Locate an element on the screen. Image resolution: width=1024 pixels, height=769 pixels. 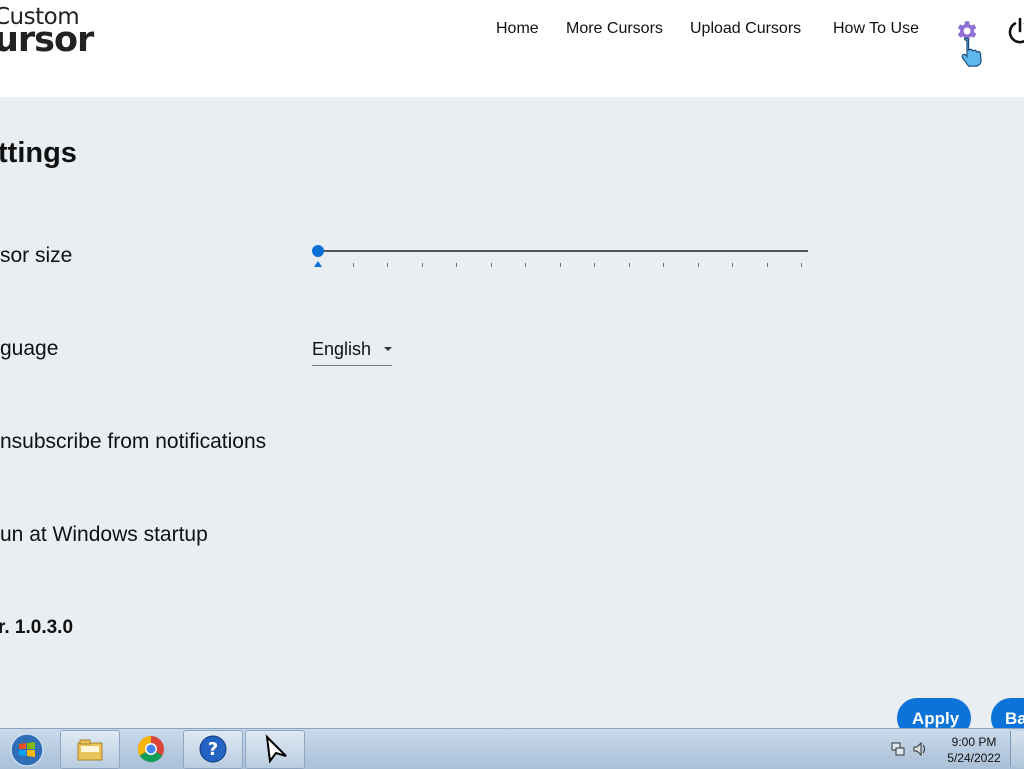
network-icon is located at coordinates (898, 749).